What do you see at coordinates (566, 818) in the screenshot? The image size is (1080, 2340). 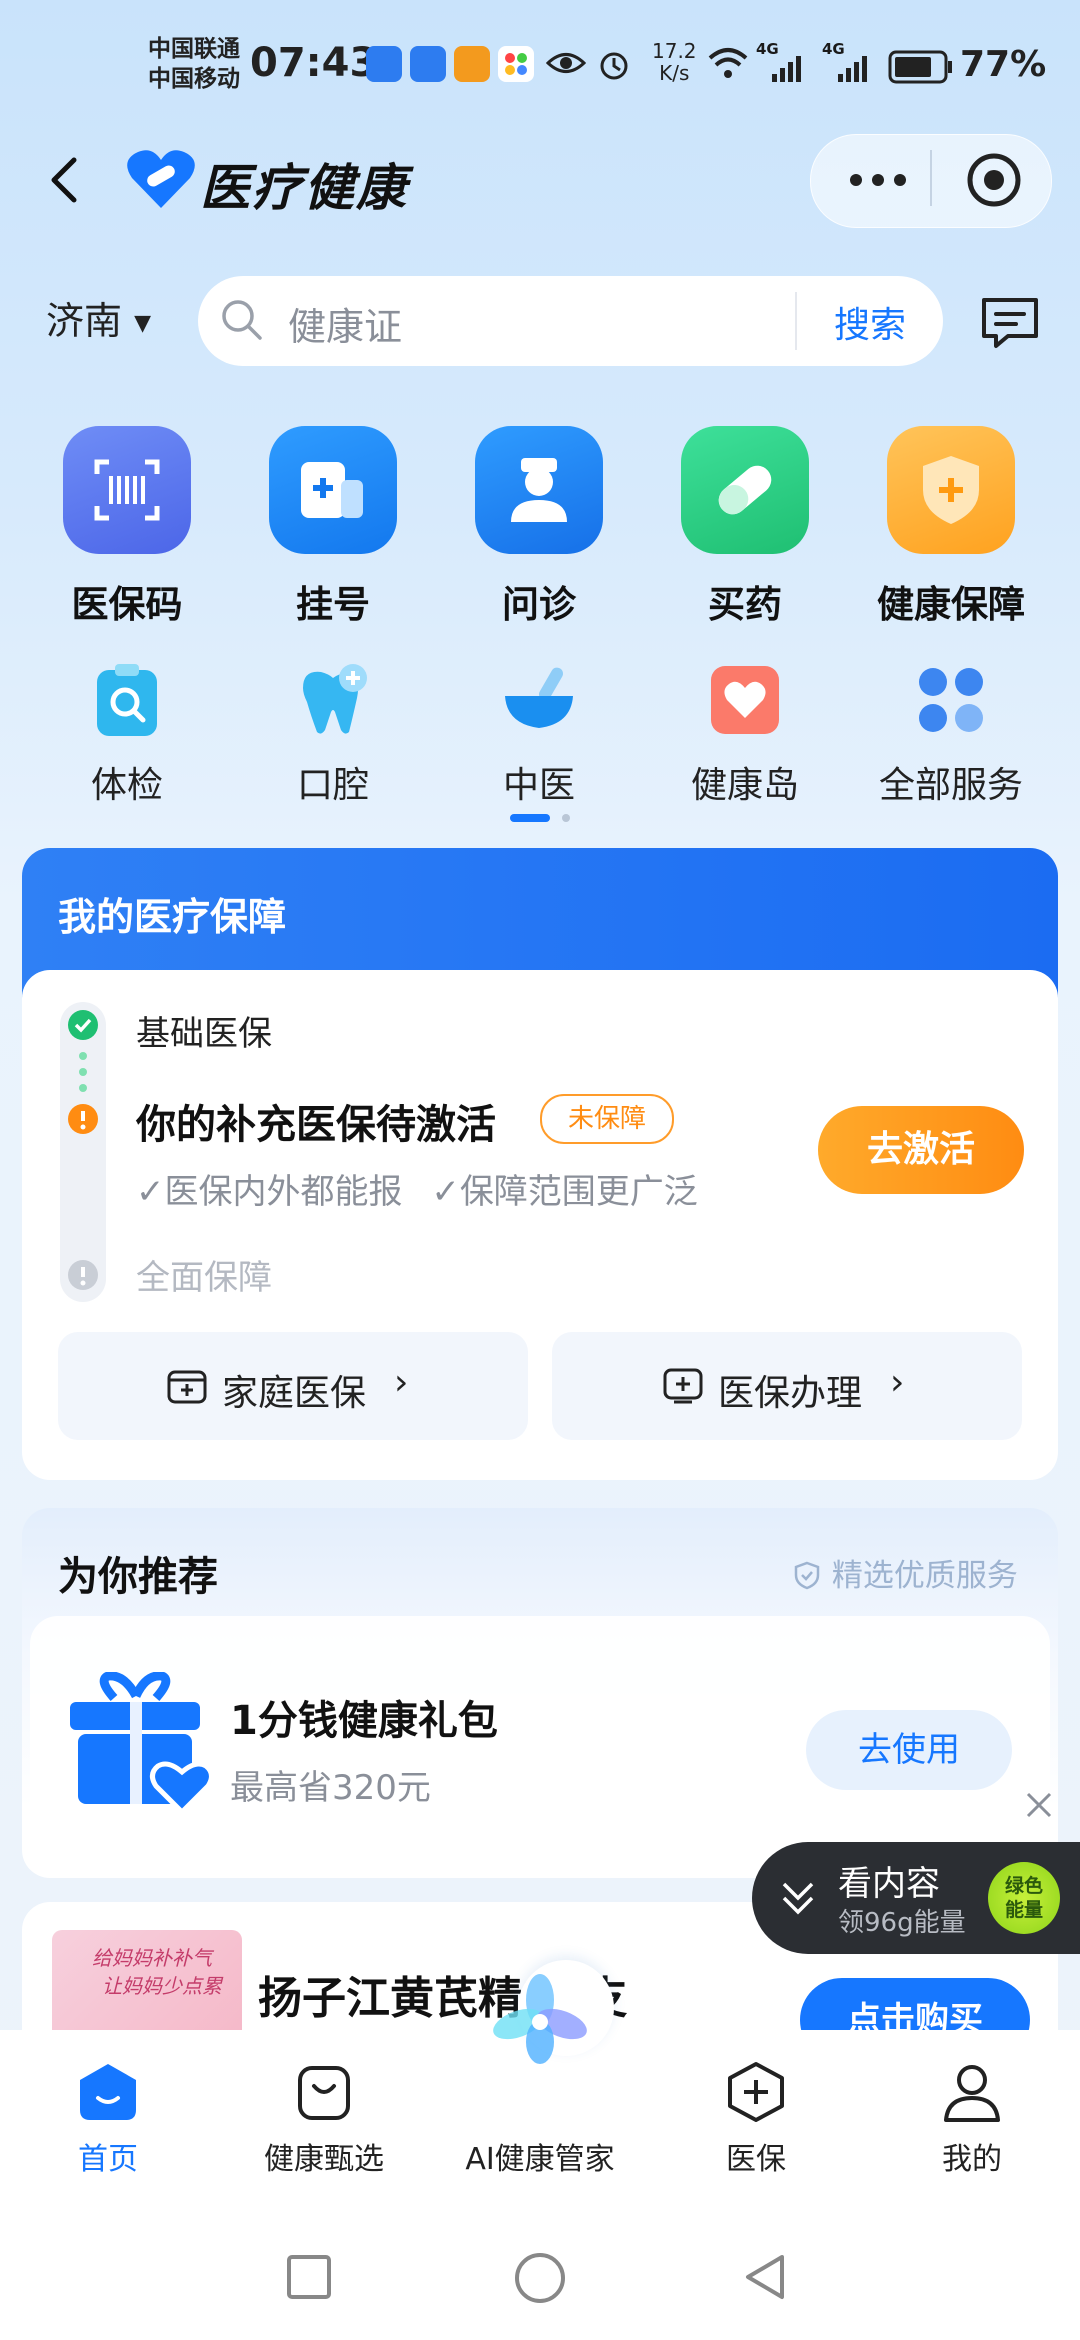 I see `page-indicator-dot` at bounding box center [566, 818].